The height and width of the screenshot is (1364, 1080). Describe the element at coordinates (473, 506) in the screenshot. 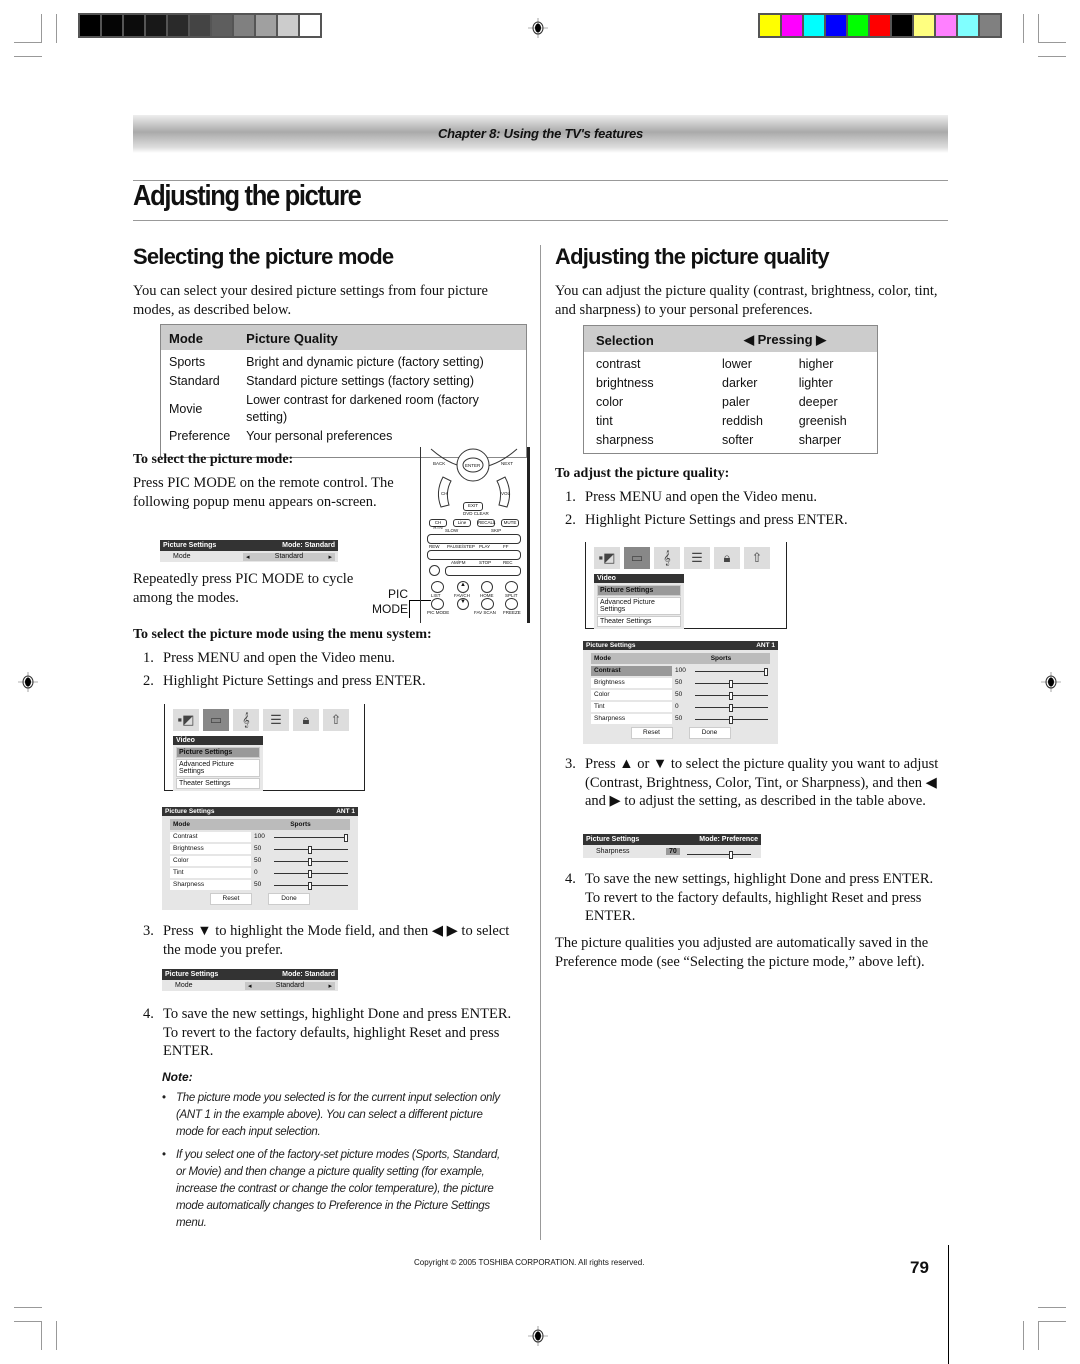

I see `exit-button: EXIT` at that location.